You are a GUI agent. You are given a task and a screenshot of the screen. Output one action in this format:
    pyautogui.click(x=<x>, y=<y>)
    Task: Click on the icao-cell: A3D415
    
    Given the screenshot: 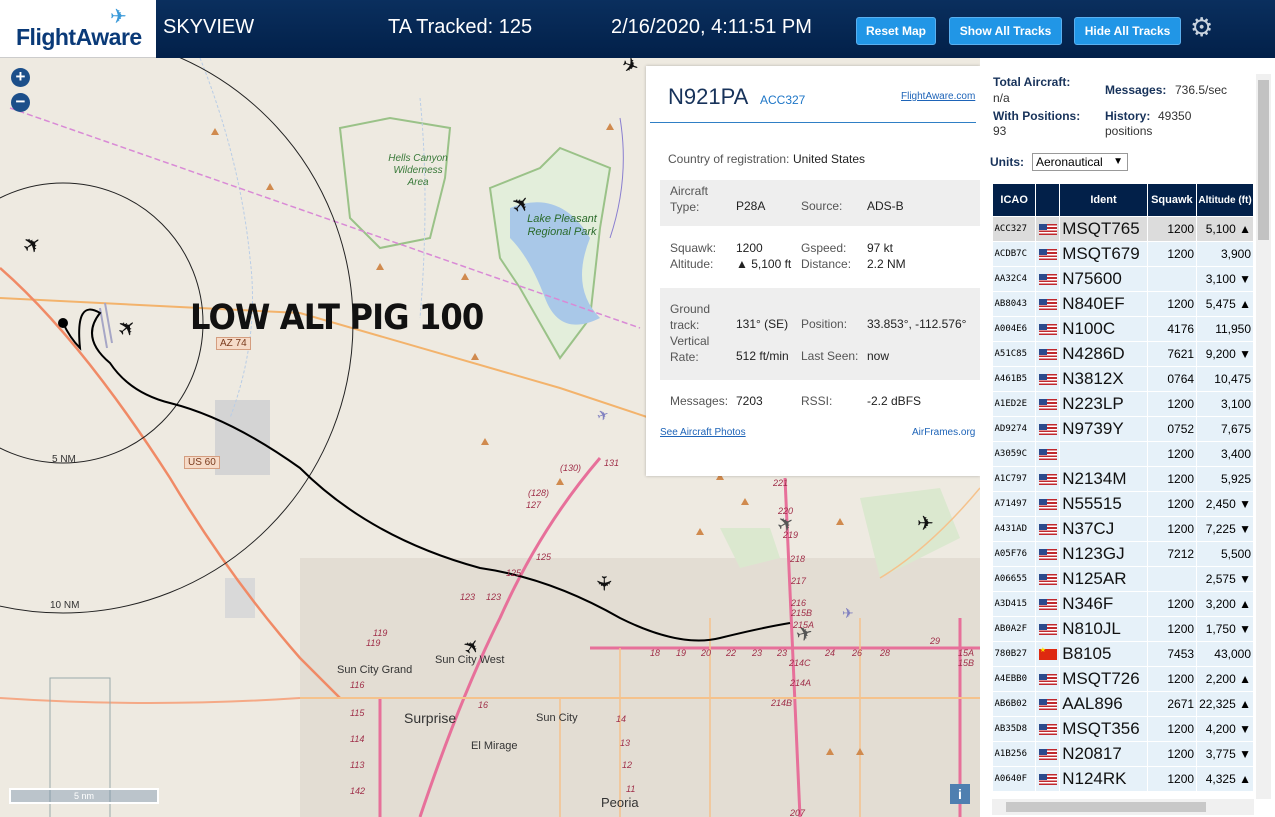 What is the action you would take?
    pyautogui.click(x=1014, y=604)
    